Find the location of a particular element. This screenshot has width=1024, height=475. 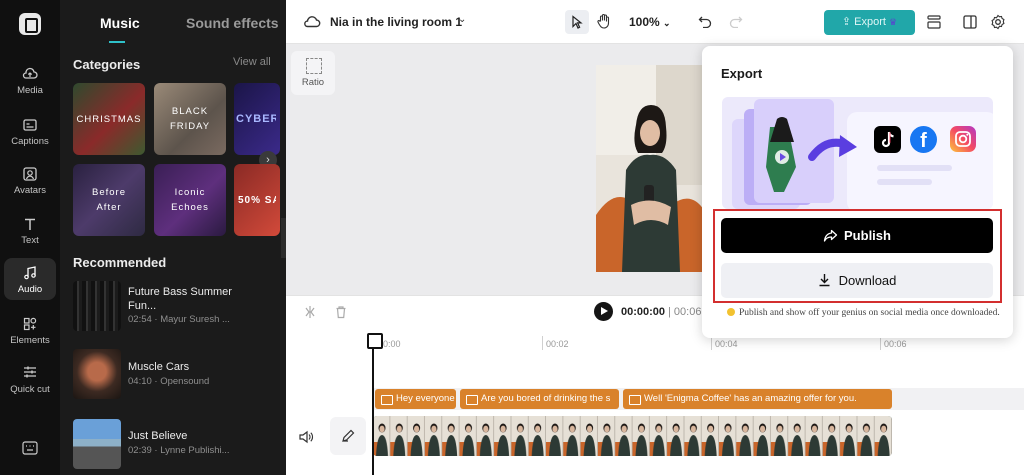

volume-icon is located at coordinates (306, 437).